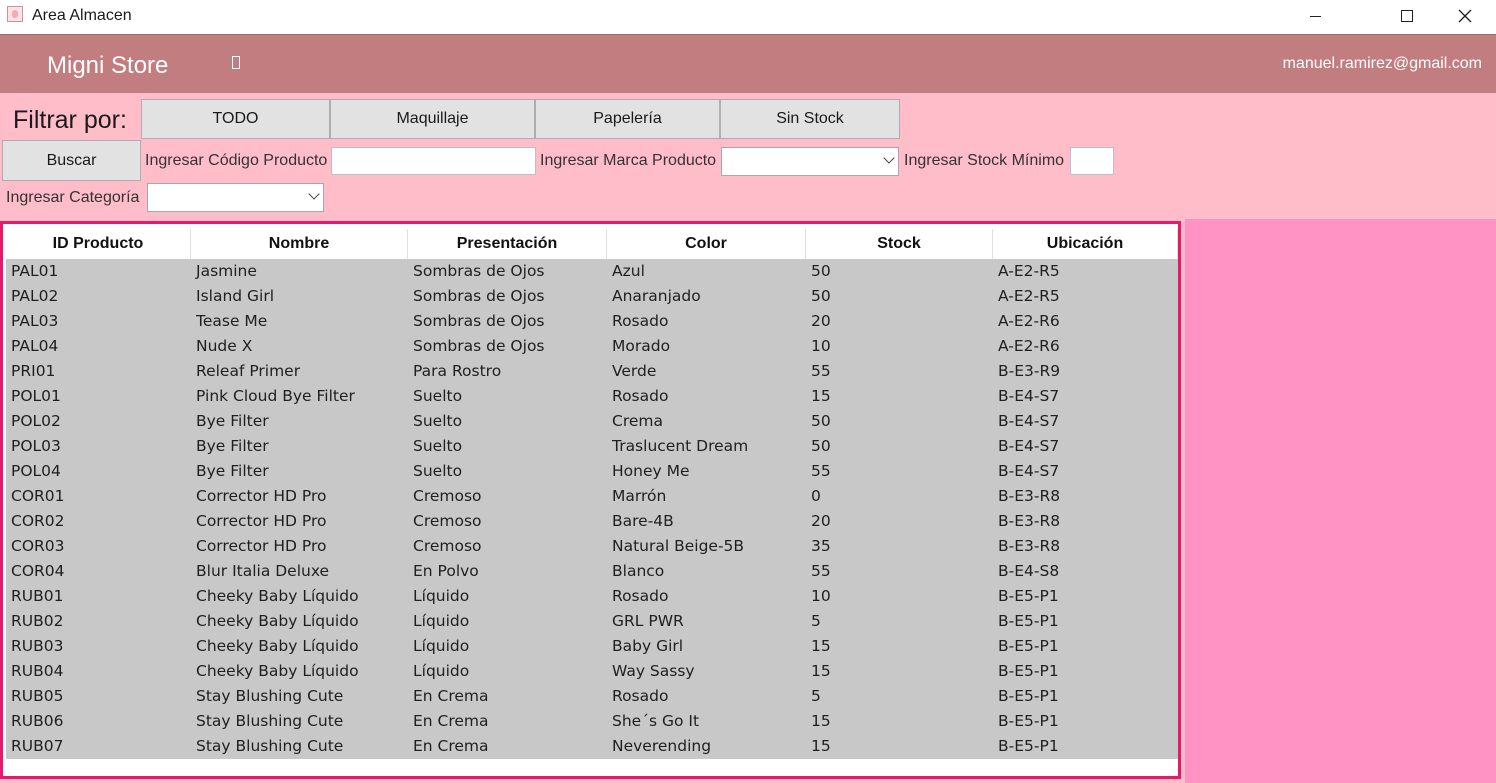 The height and width of the screenshot is (783, 1496). Describe the element at coordinates (1092, 161) in the screenshot. I see `min-stock-input` at that location.